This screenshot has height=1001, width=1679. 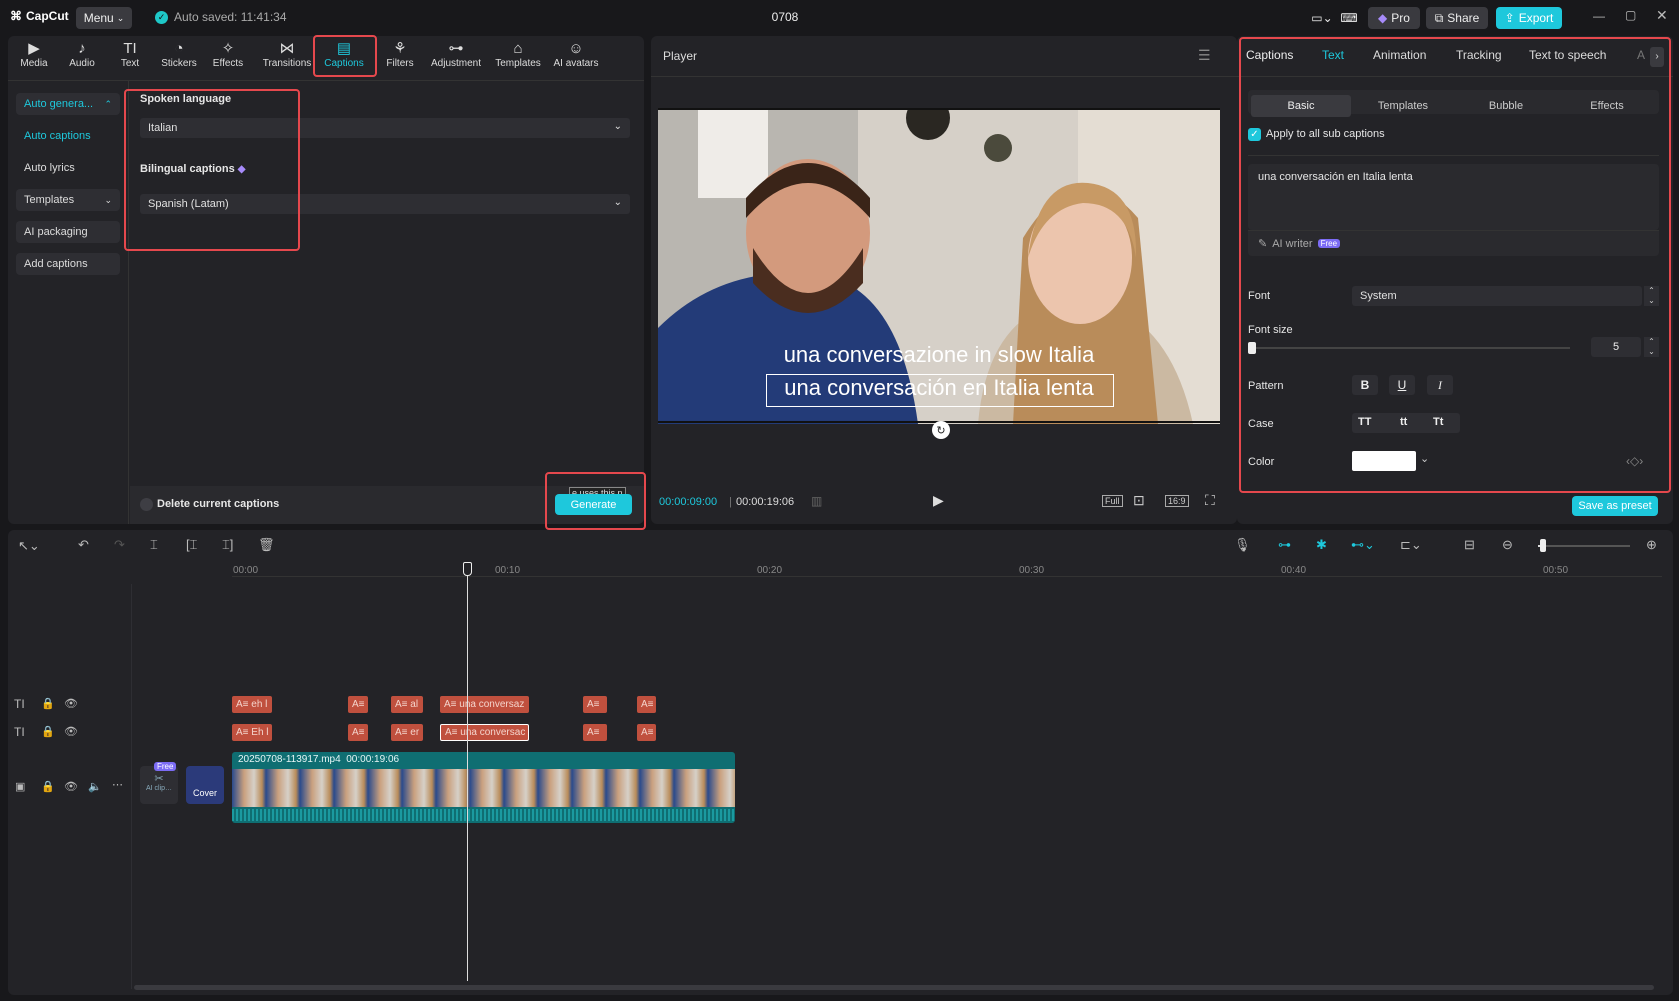 What do you see at coordinates (98, 18) in the screenshot?
I see `menu-label: Menu` at bounding box center [98, 18].